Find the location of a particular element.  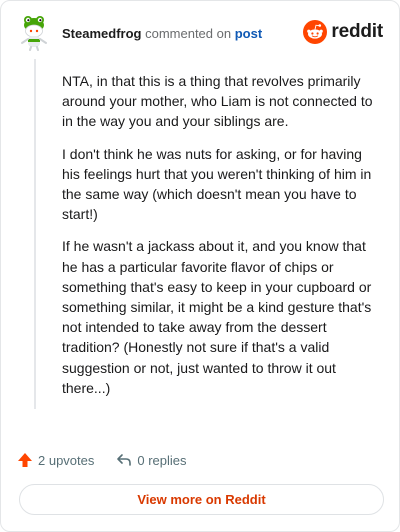

comment-footer: 2 upvotes 0 replies is located at coordinates (102, 460).